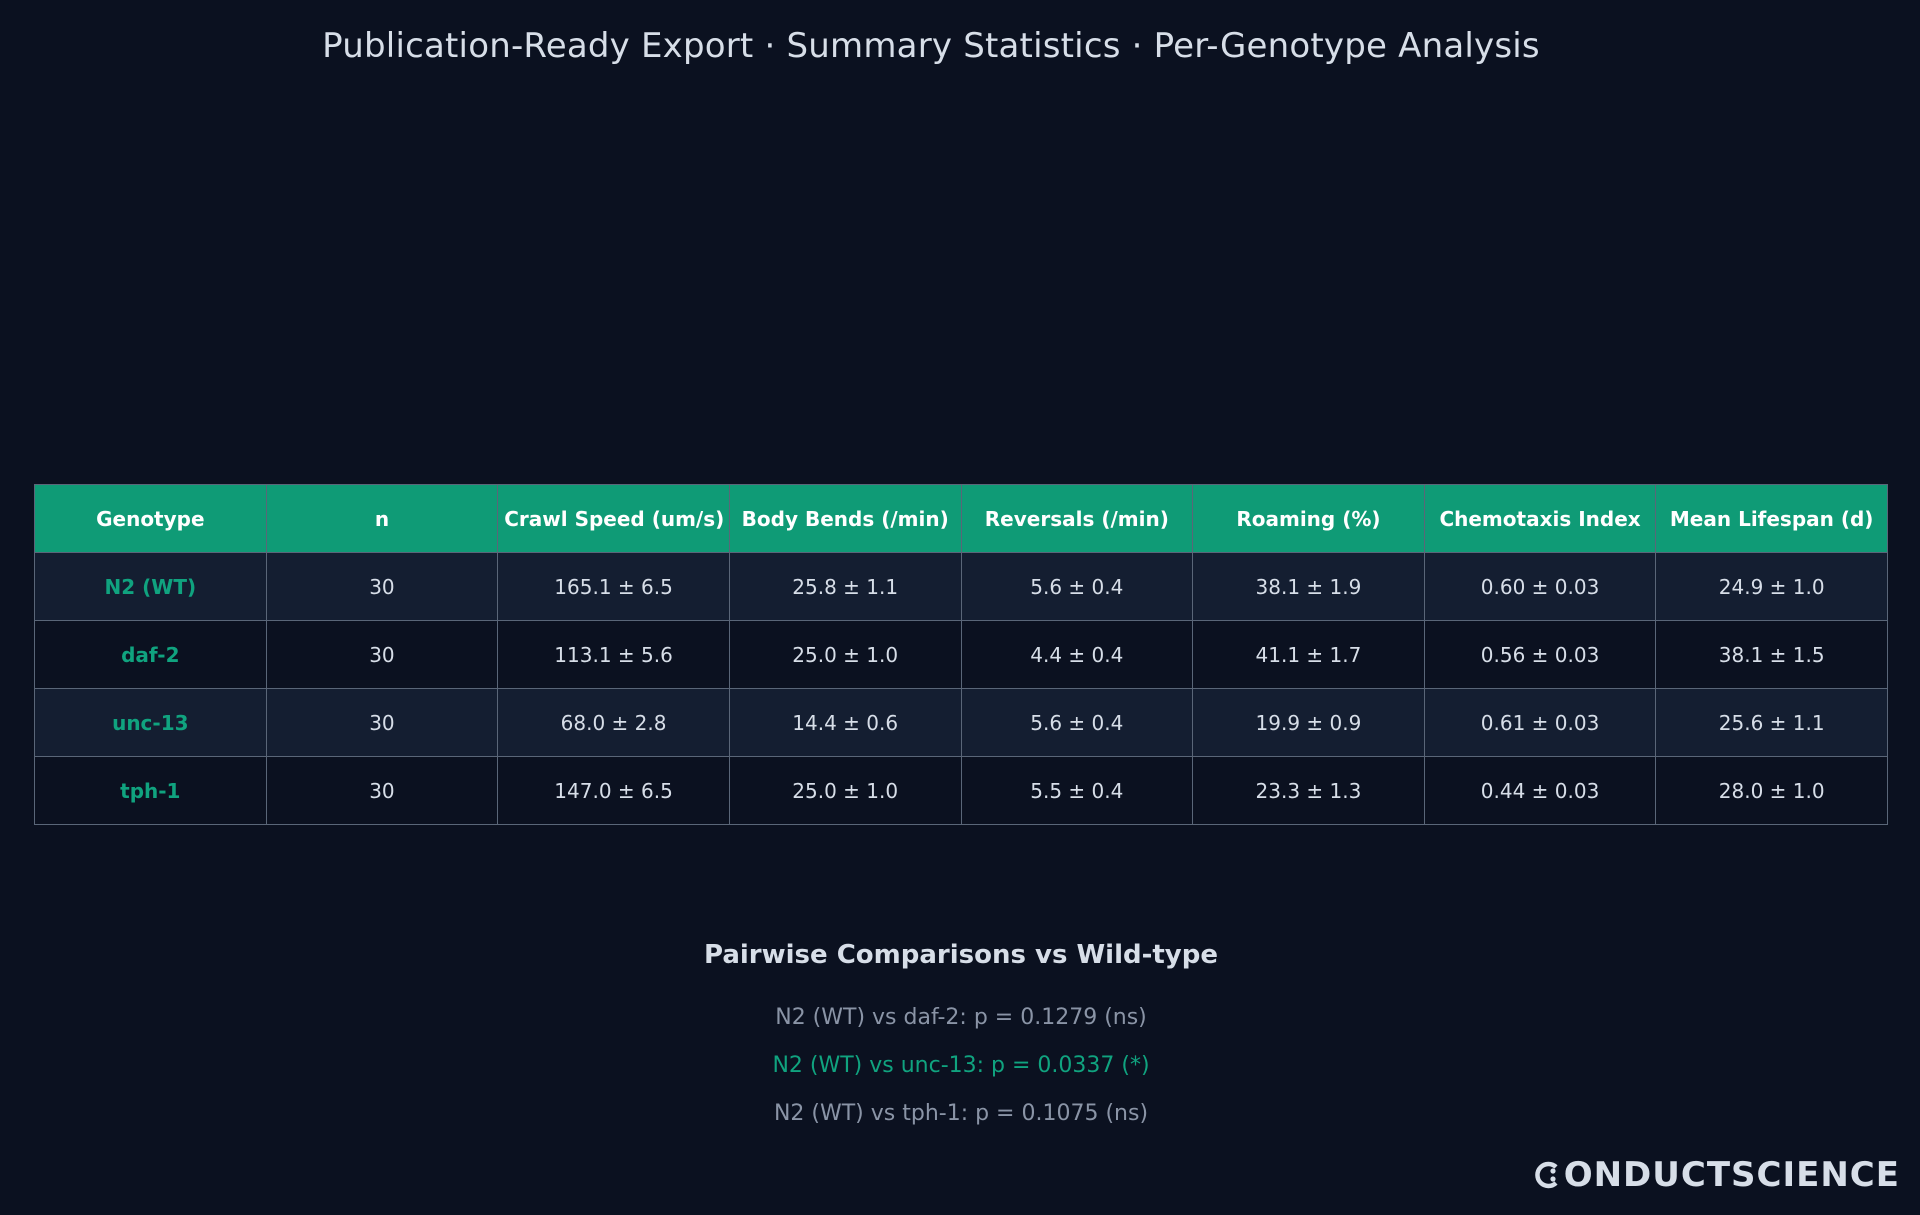  Describe the element at coordinates (845, 722) in the screenshot. I see `body-bends-cell: 14.4 ± 0.6` at that location.